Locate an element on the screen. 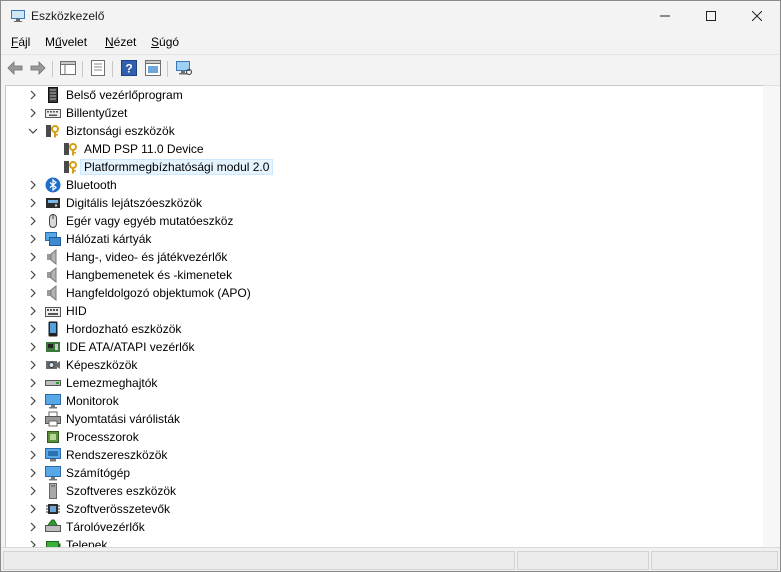 This screenshot has width=781, height=572. tree-category-item: IDE ATA/ATAPI vezérlők is located at coordinates (381, 347).